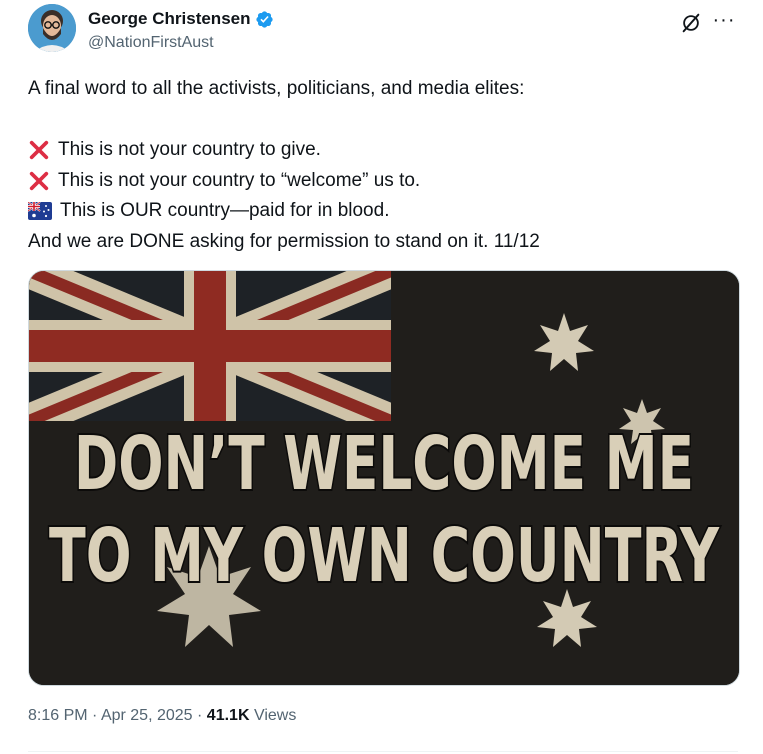 This screenshot has height=754, width=763. I want to click on tweet-date: Apr 25, 2025, so click(147, 715).